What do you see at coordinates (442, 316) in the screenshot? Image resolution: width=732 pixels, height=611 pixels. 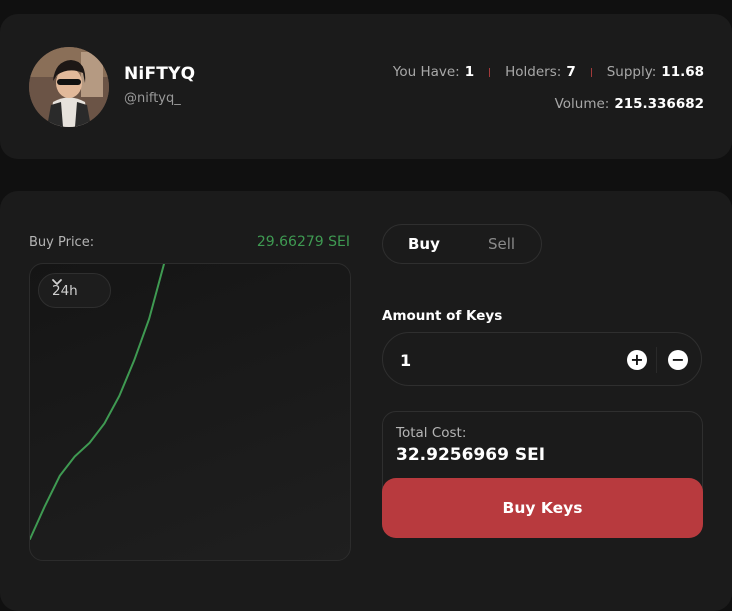 I see `amount-of-keys-label: Amount of Keys` at bounding box center [442, 316].